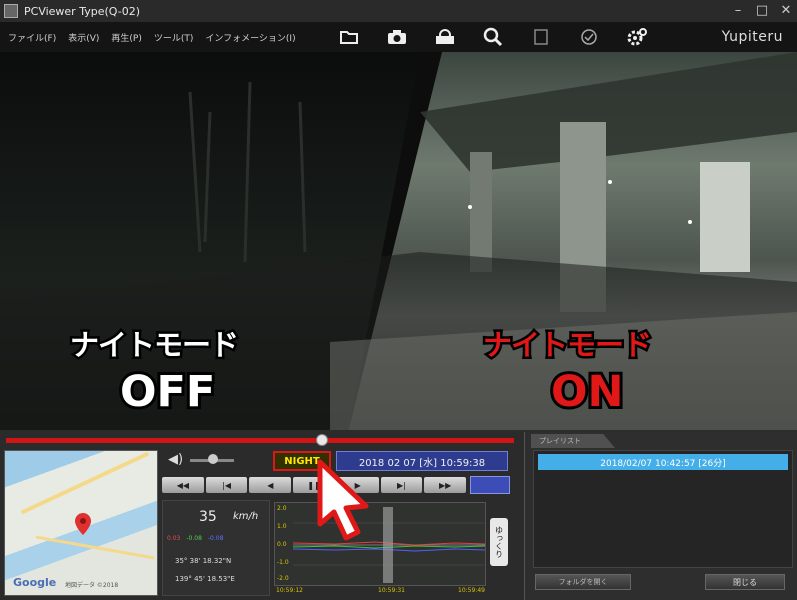 The image size is (797, 600). I want to click on menu-information: インフォメーション(I), so click(250, 37).